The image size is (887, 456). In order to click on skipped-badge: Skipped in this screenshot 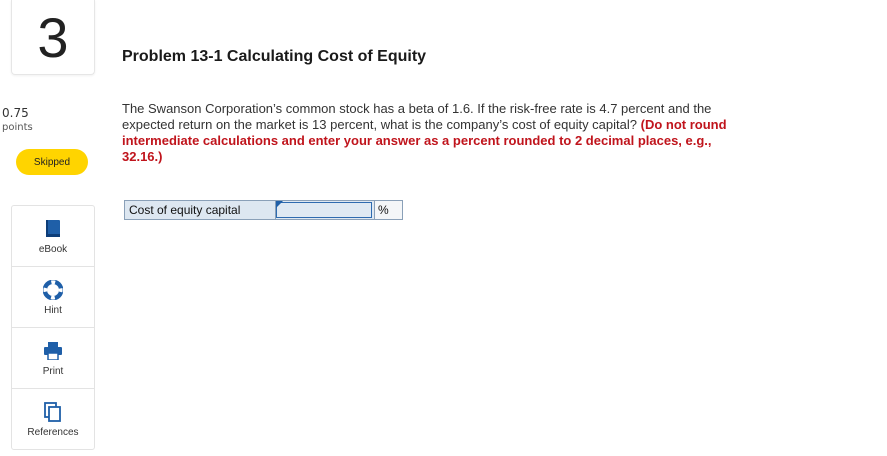, I will do `click(52, 162)`.